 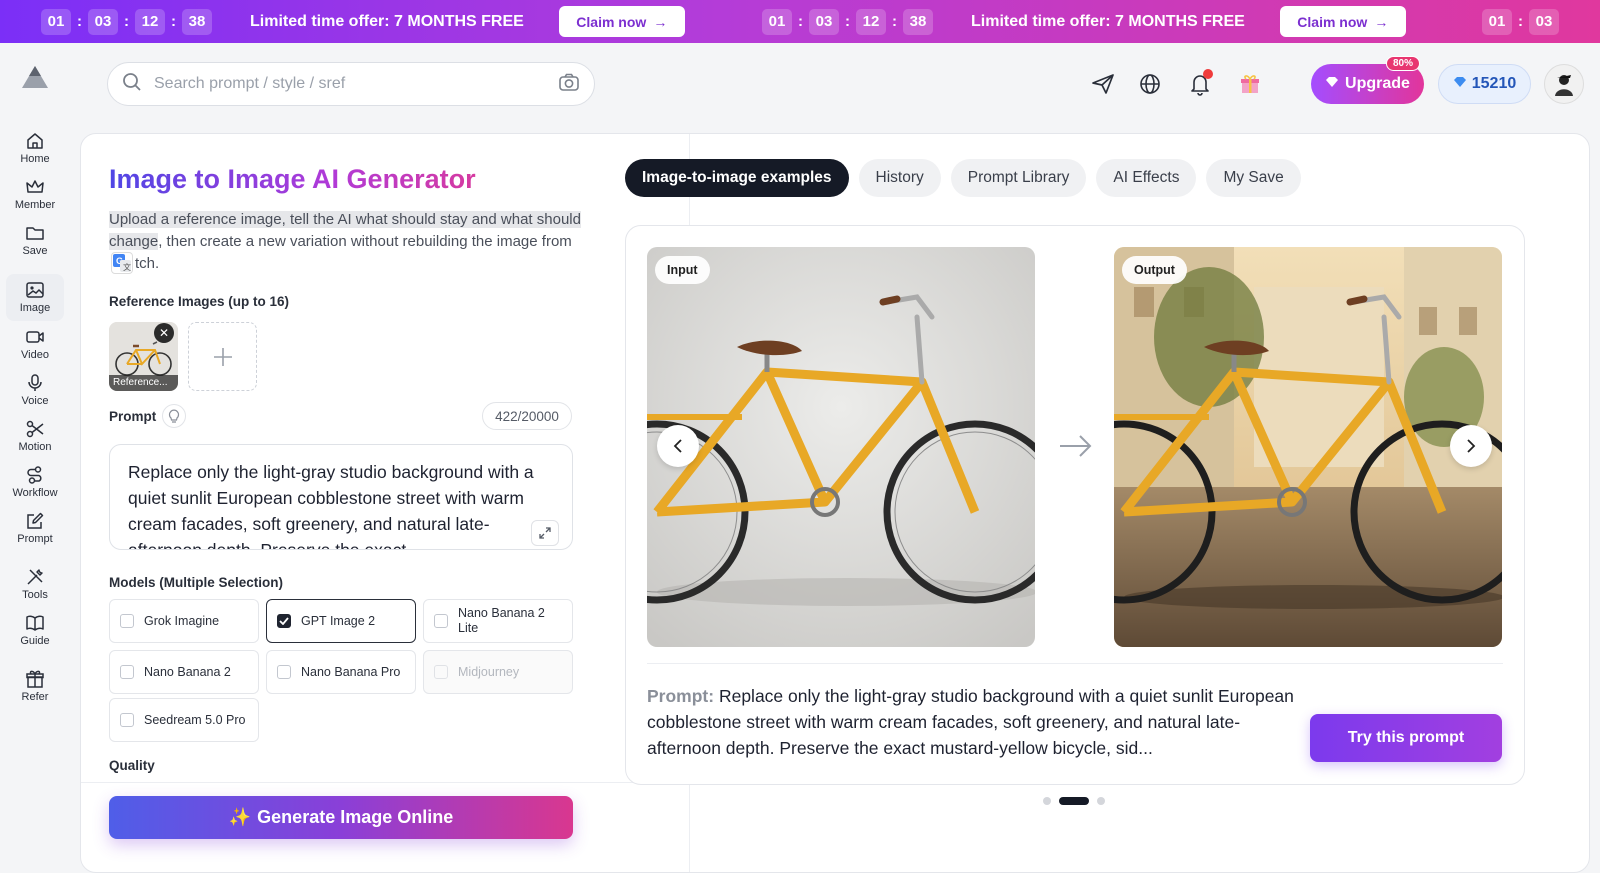 What do you see at coordinates (918, 21) in the screenshot?
I see `countdown-seconds: 38` at bounding box center [918, 21].